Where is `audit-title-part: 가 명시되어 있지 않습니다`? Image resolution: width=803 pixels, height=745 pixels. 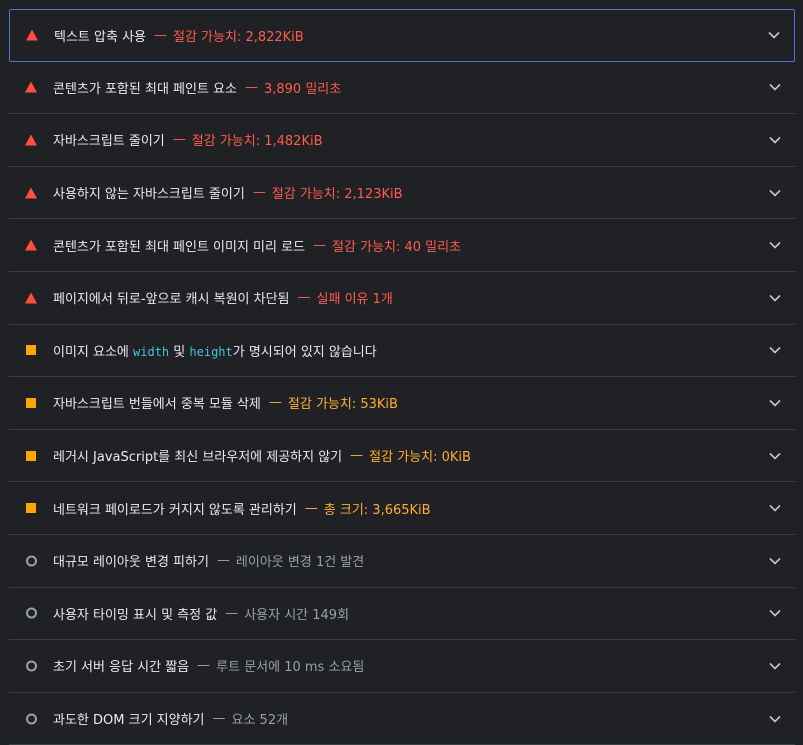 audit-title-part: 가 명시되어 있지 않습니다 is located at coordinates (304, 352).